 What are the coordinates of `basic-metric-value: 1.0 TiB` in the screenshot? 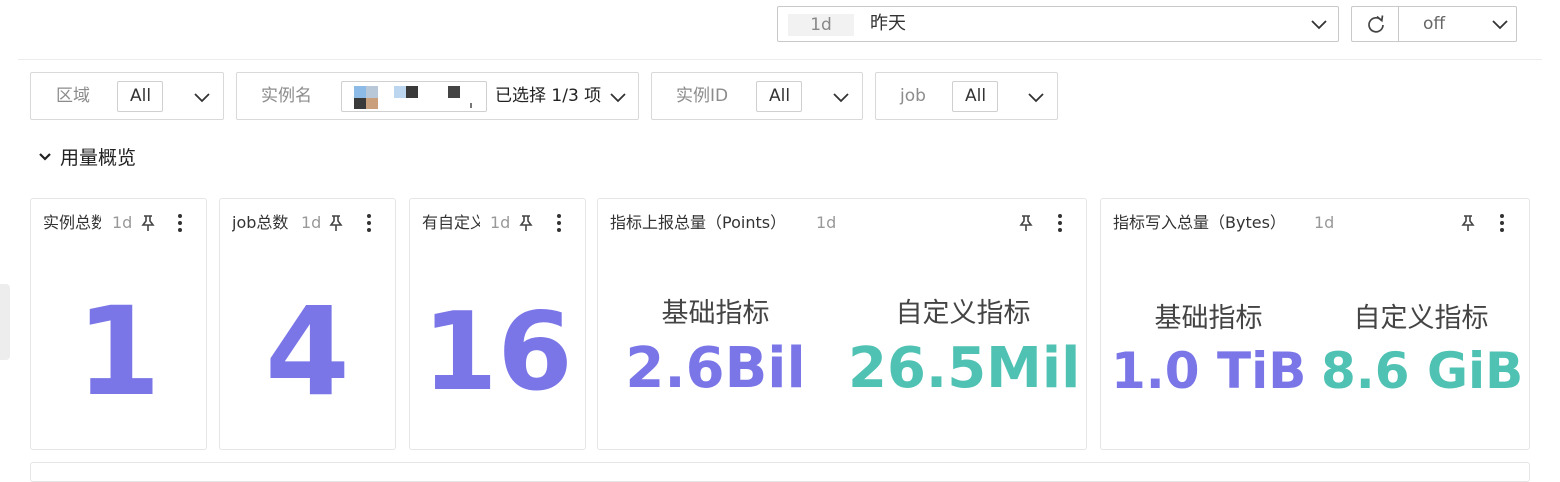 It's located at (1209, 371).